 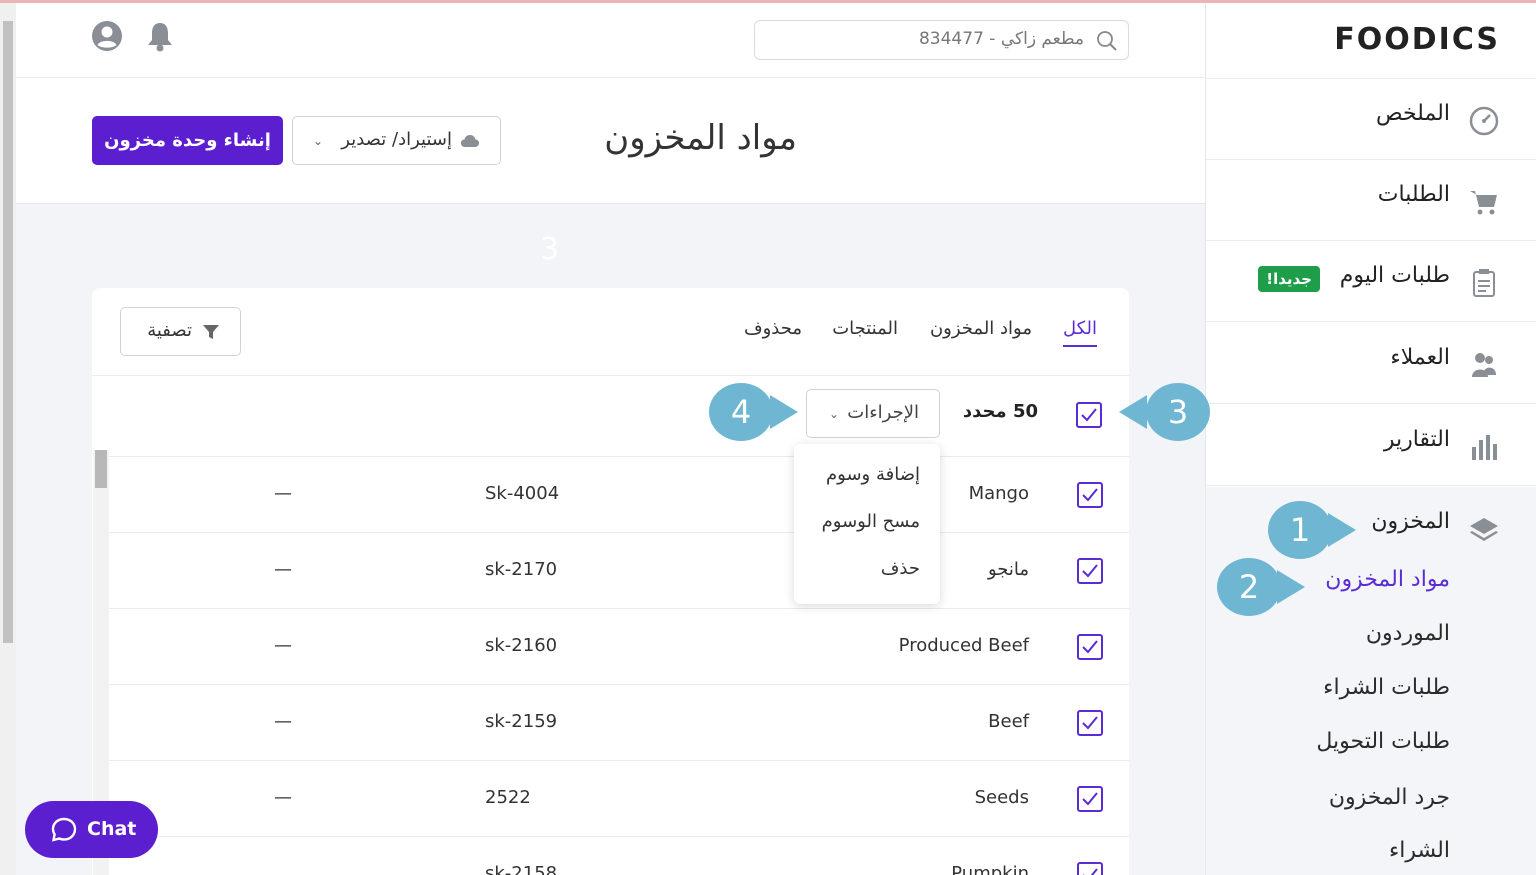 What do you see at coordinates (1484, 529) in the screenshot?
I see `layers-icon` at bounding box center [1484, 529].